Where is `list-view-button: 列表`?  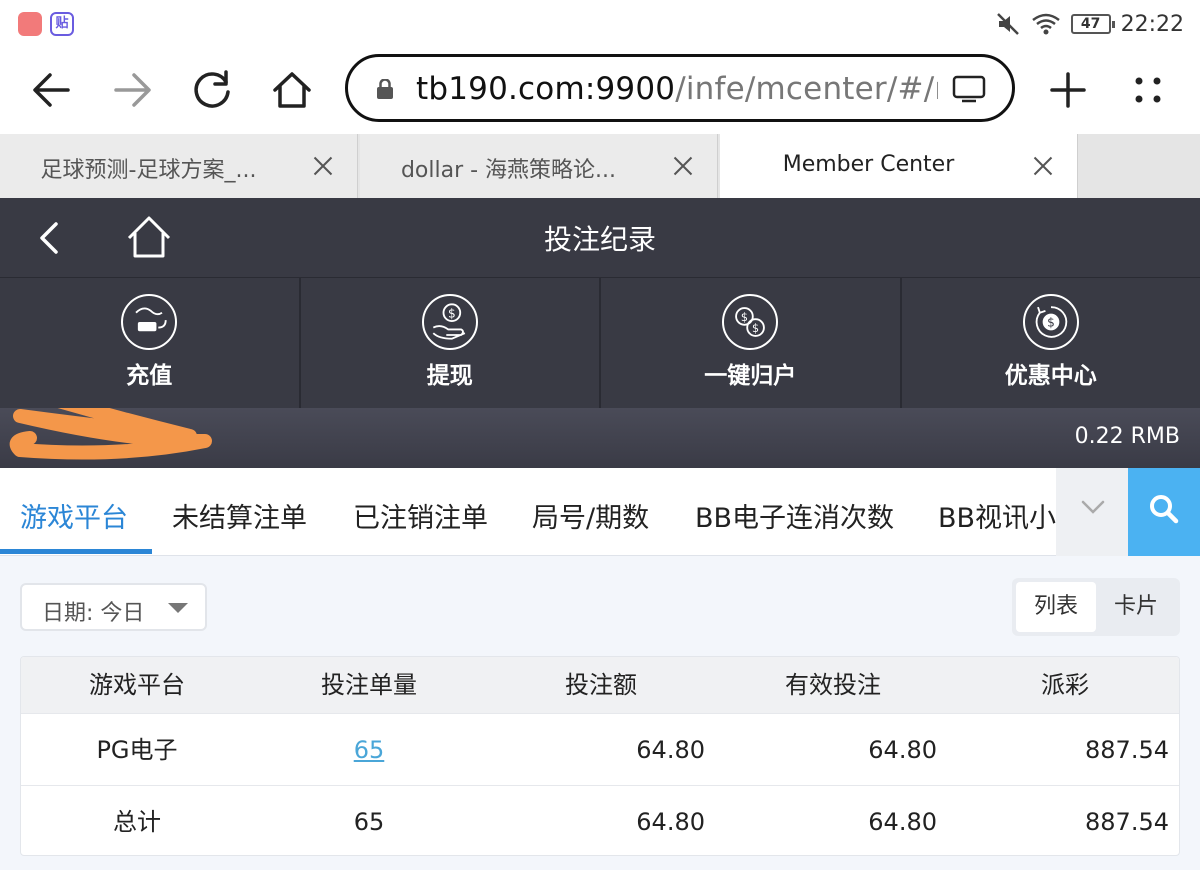
list-view-button: 列表 is located at coordinates (1056, 607).